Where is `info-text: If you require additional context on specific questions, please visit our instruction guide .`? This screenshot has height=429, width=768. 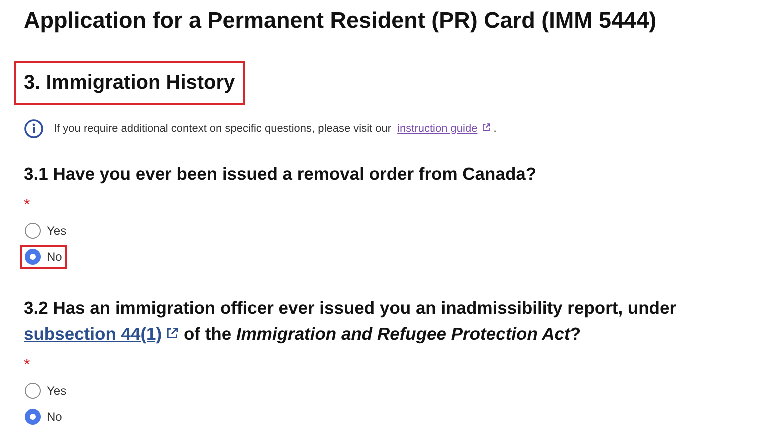
info-text: If you require additional context on specific questions, please visit our instruction guide . is located at coordinates (275, 129).